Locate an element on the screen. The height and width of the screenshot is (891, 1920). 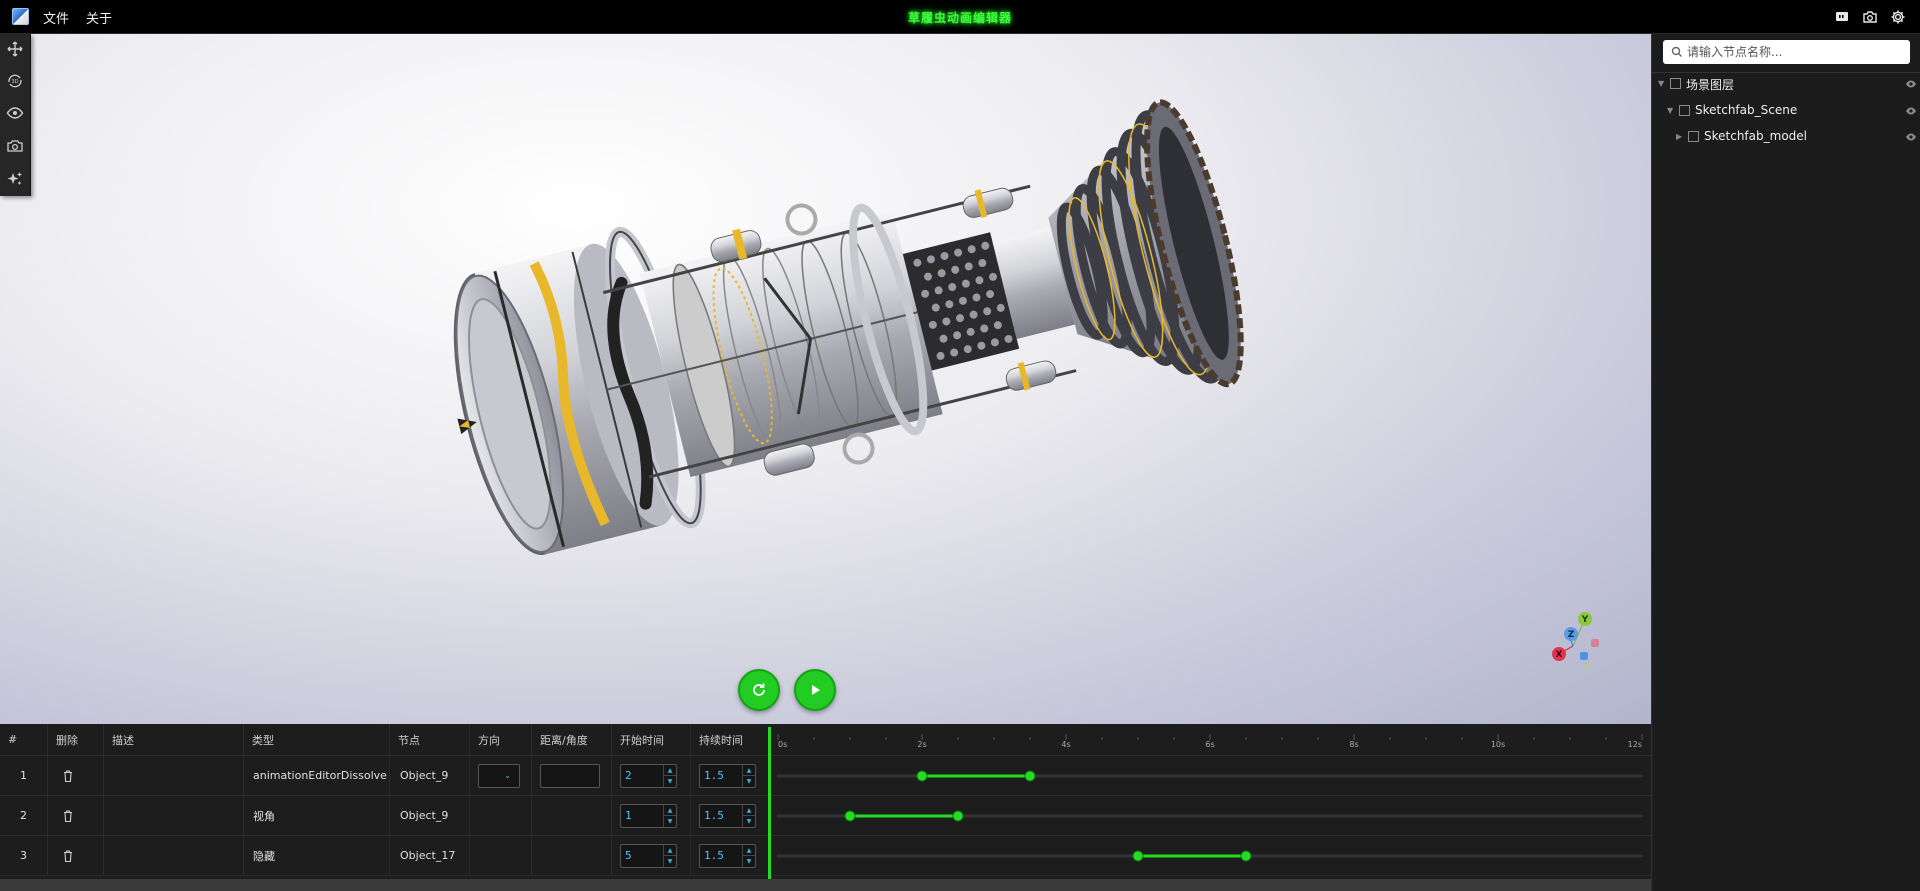
ruler-tick-label: 12s is located at coordinates (1635, 744).